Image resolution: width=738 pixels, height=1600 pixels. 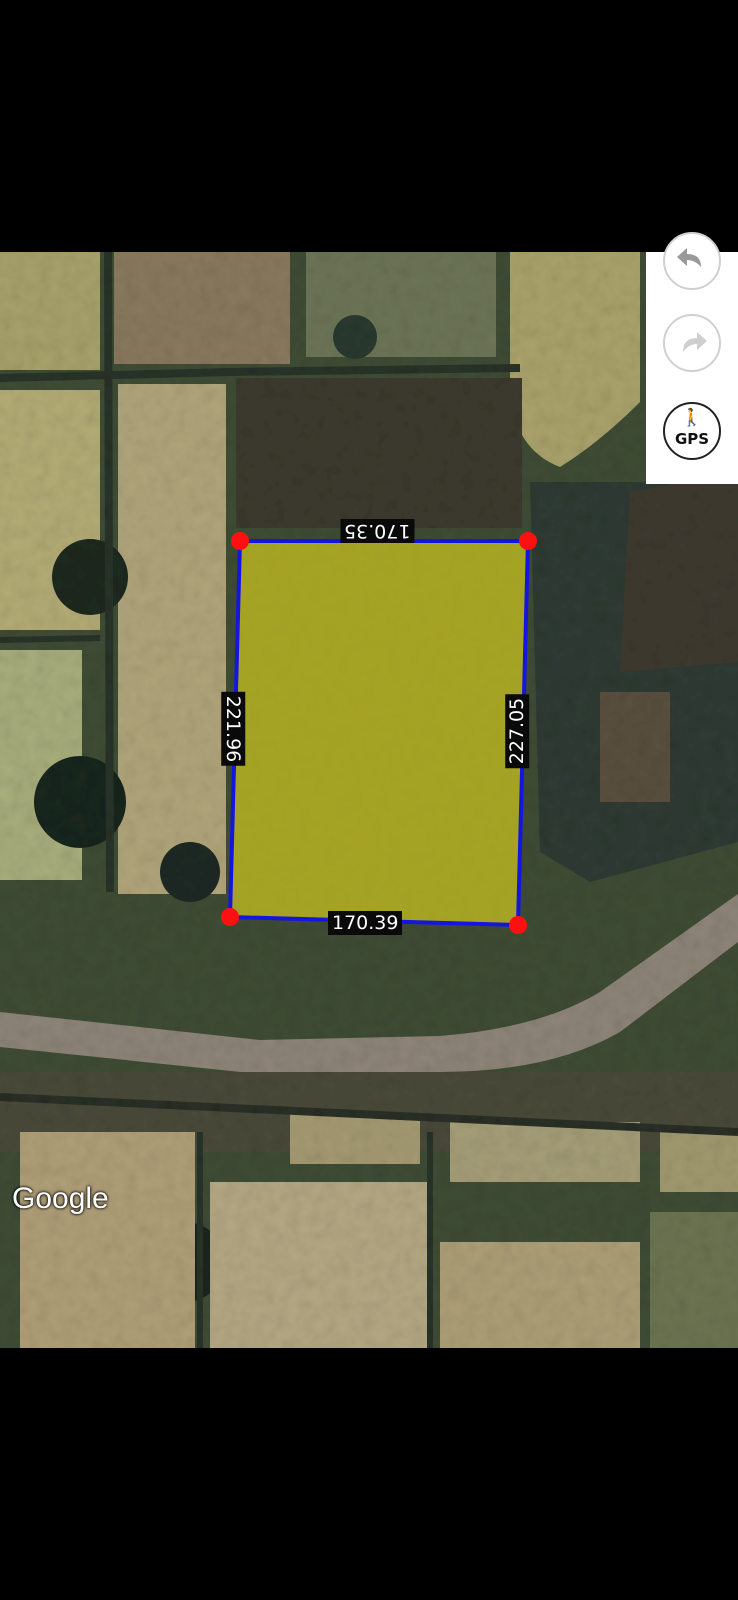 I want to click on gps-label: GPS, so click(x=692, y=439).